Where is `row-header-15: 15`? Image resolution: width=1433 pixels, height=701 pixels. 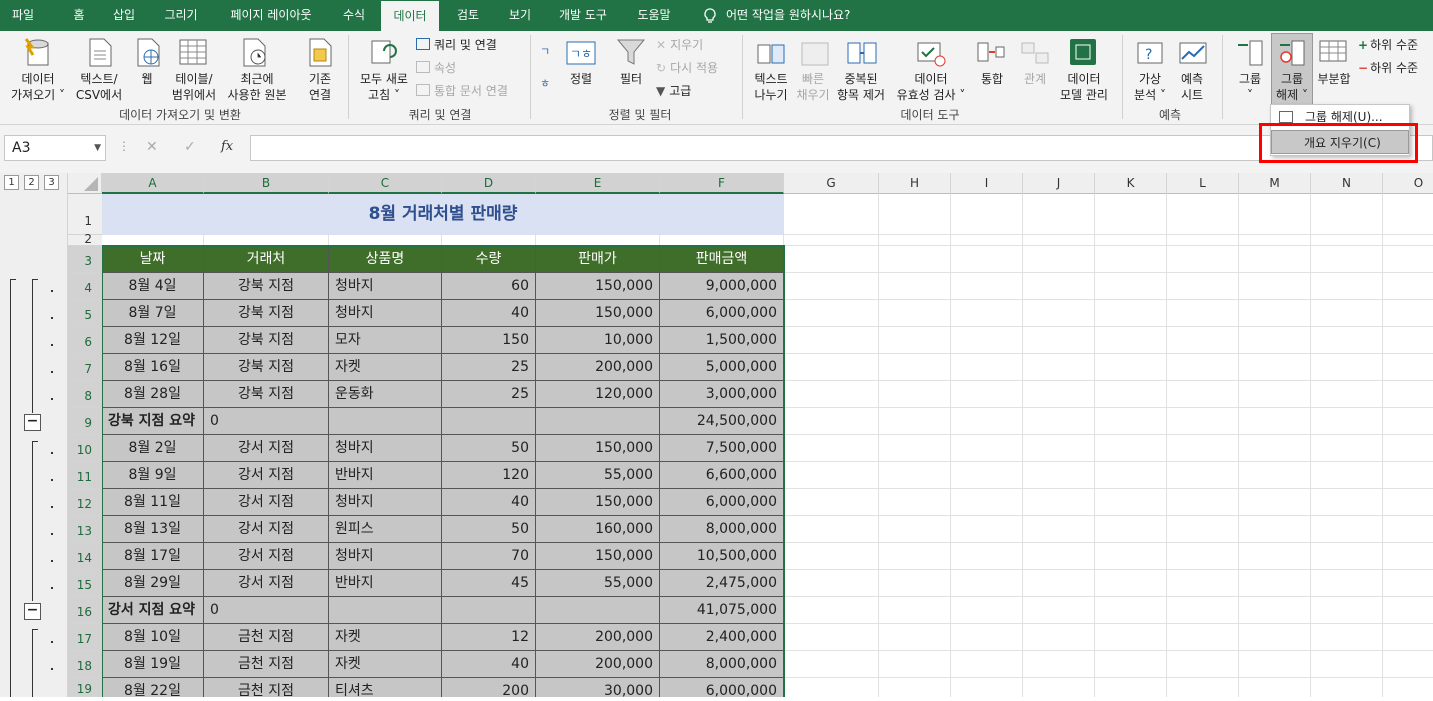
row-header-15: 15 is located at coordinates (85, 583).